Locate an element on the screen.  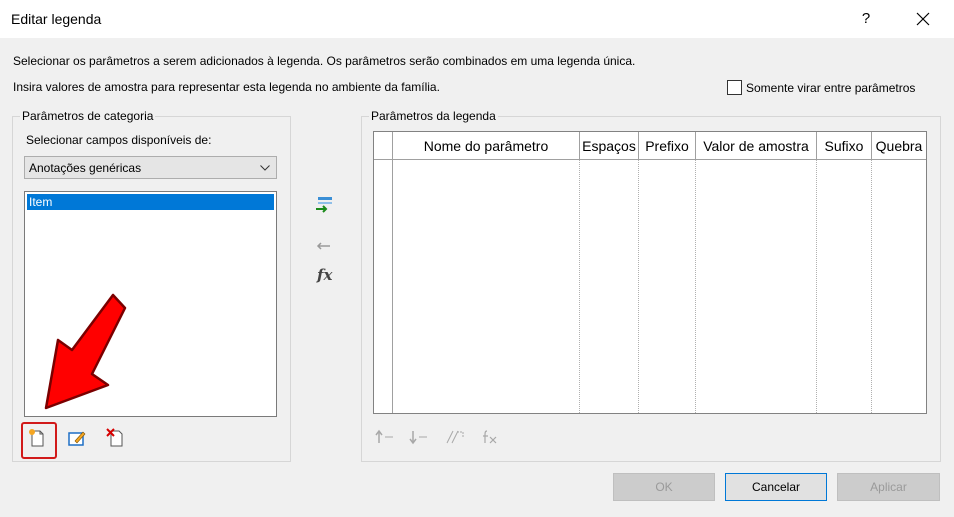
move-down-icon is located at coordinates (418, 438).